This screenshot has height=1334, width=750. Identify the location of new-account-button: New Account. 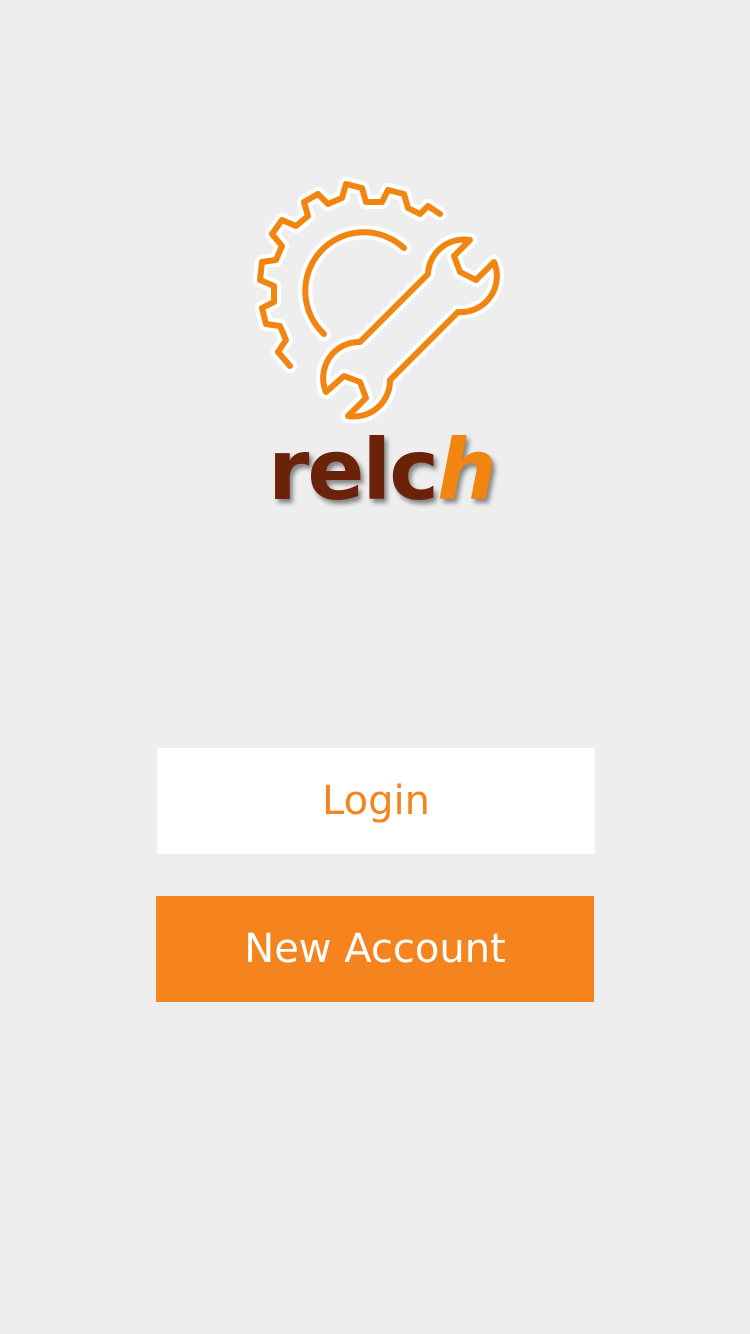
(375, 949).